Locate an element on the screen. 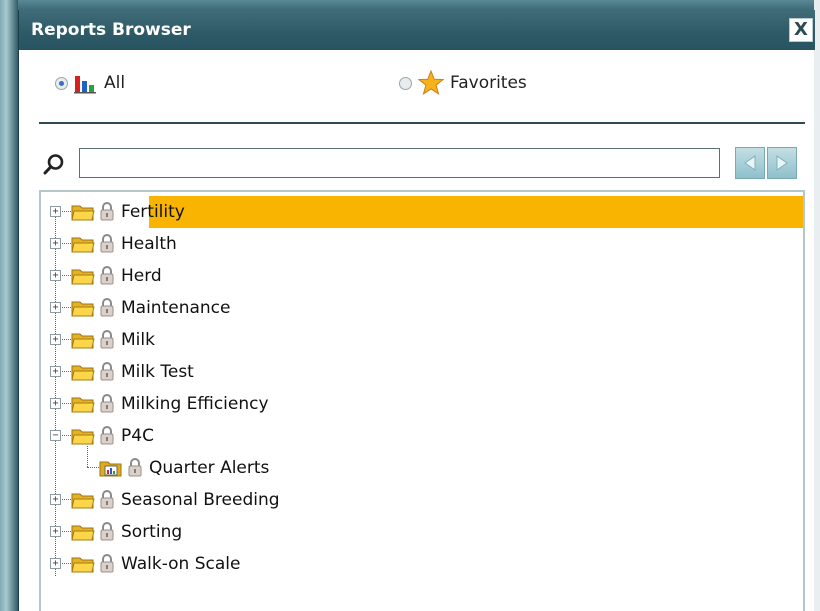  tree-item-label: Milk is located at coordinates (138, 340).